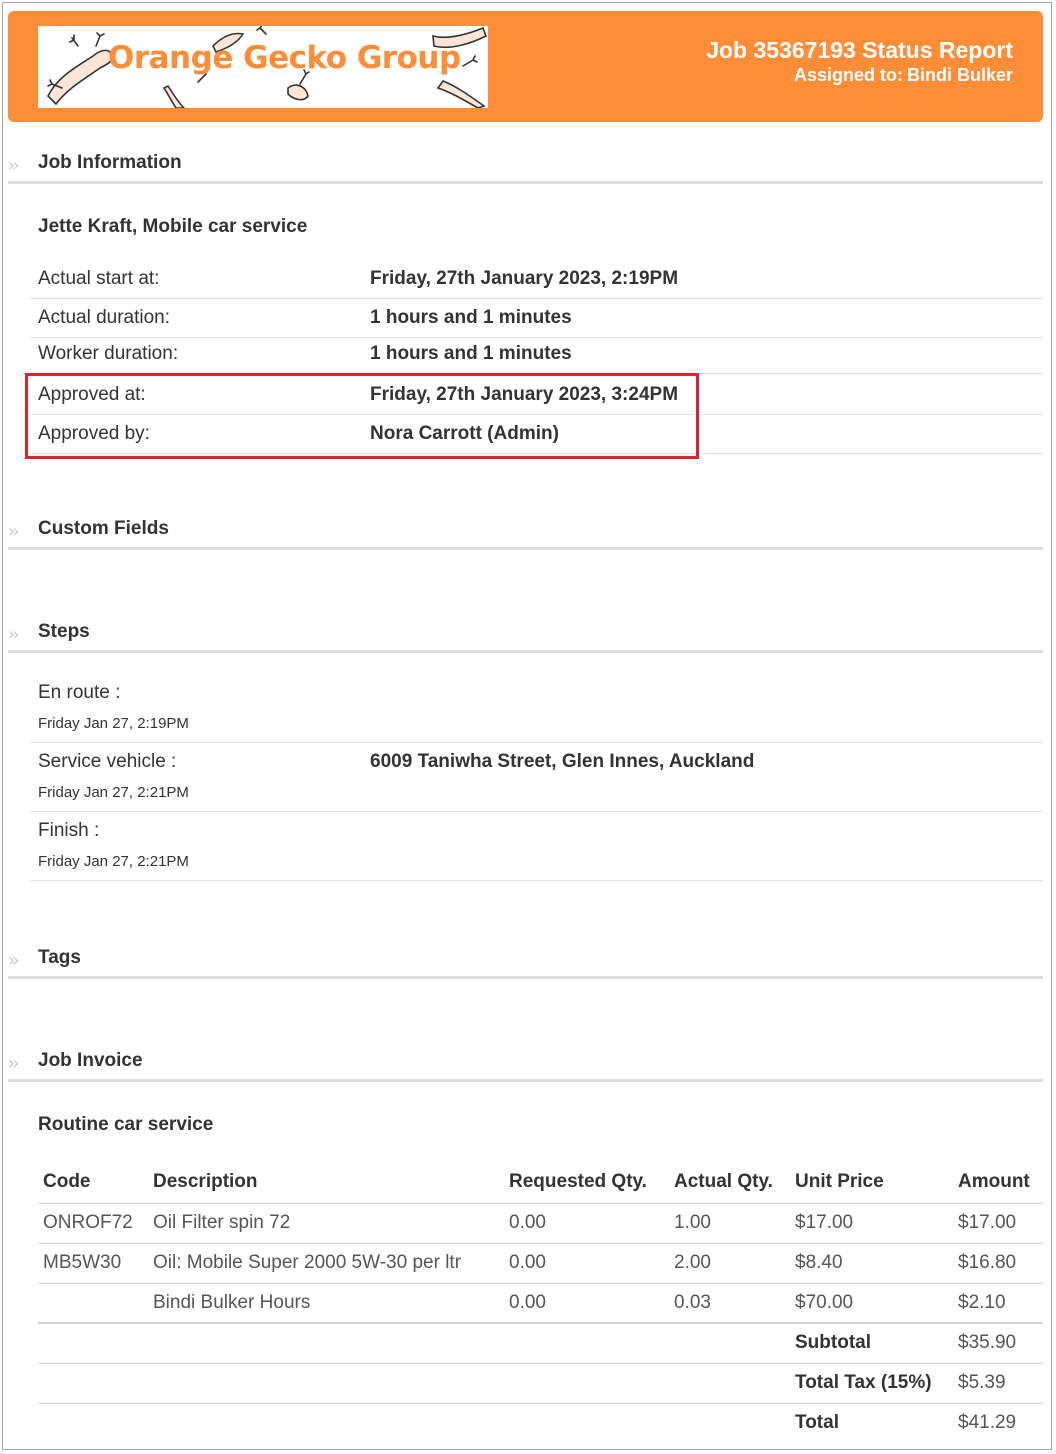  I want to click on section-steps: ›› Steps, so click(525, 635).